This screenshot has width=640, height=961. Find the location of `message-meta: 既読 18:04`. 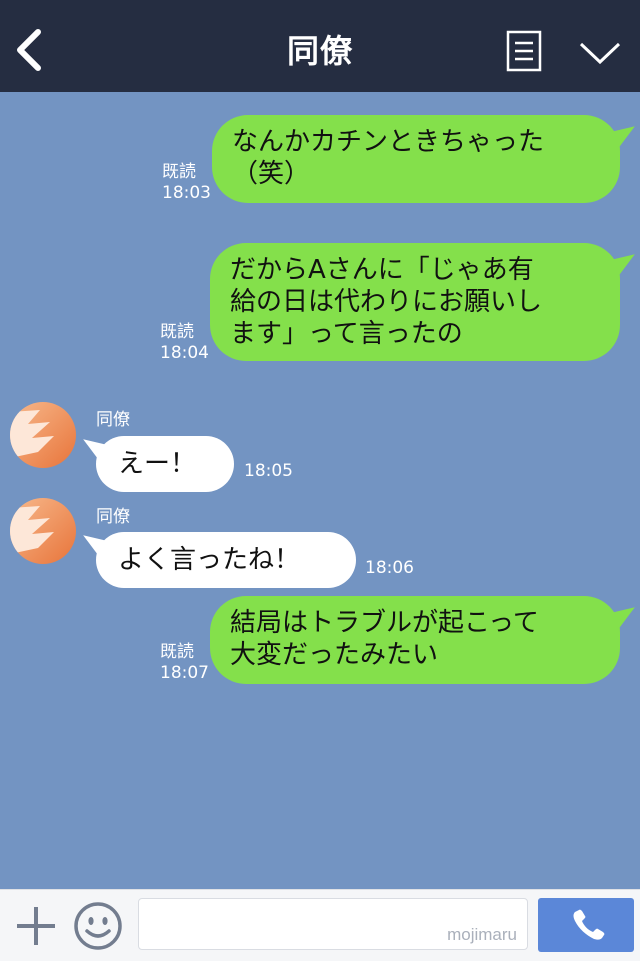

message-meta: 既読 18:04 is located at coordinates (184, 343).